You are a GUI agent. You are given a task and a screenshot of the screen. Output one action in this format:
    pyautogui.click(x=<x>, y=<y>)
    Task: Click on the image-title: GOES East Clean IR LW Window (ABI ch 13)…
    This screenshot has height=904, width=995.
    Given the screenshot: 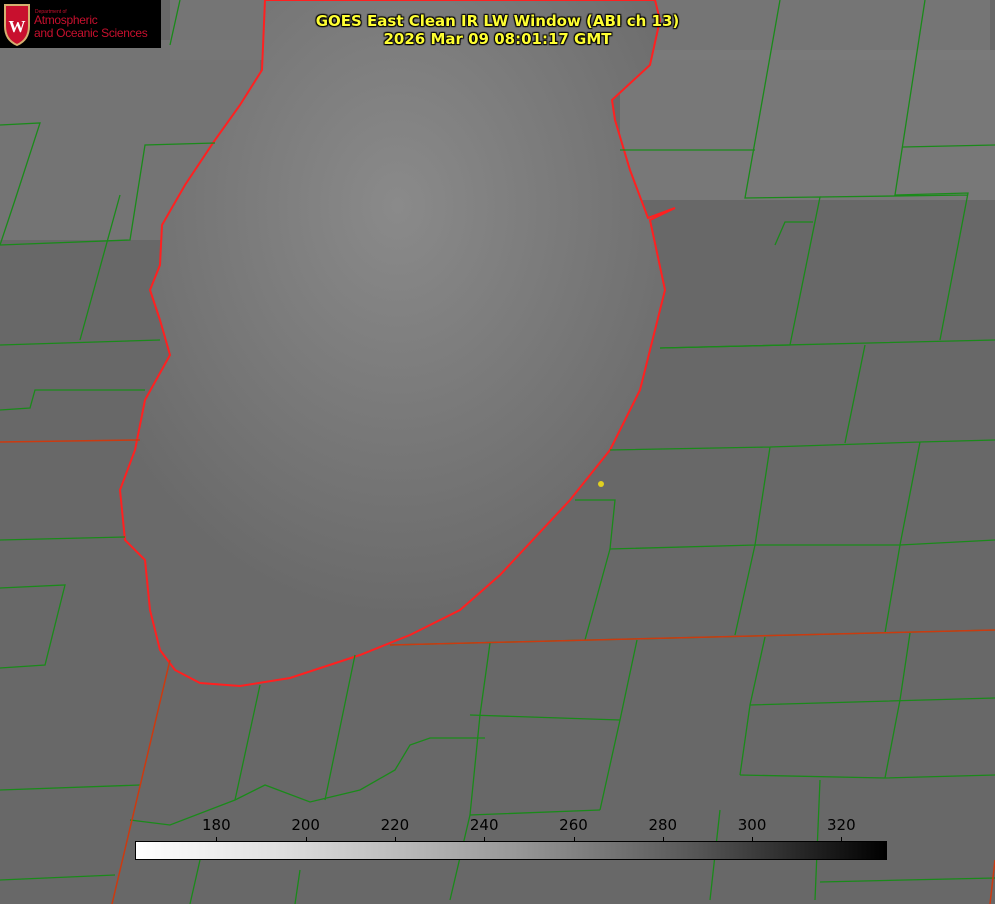 What is the action you would take?
    pyautogui.click(x=497, y=30)
    